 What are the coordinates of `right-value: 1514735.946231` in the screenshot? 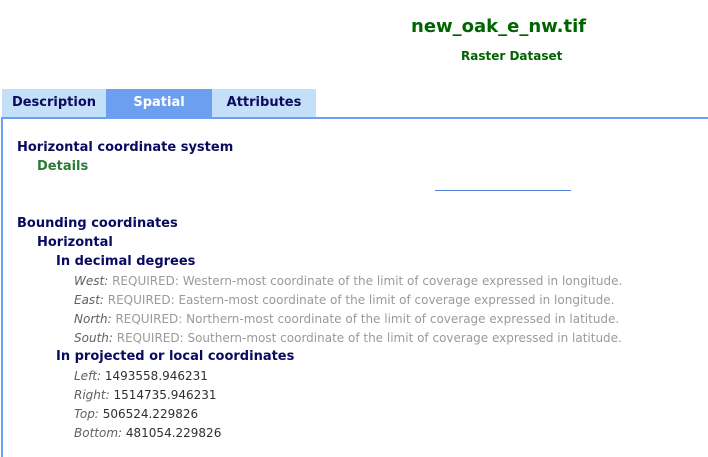 It's located at (165, 395).